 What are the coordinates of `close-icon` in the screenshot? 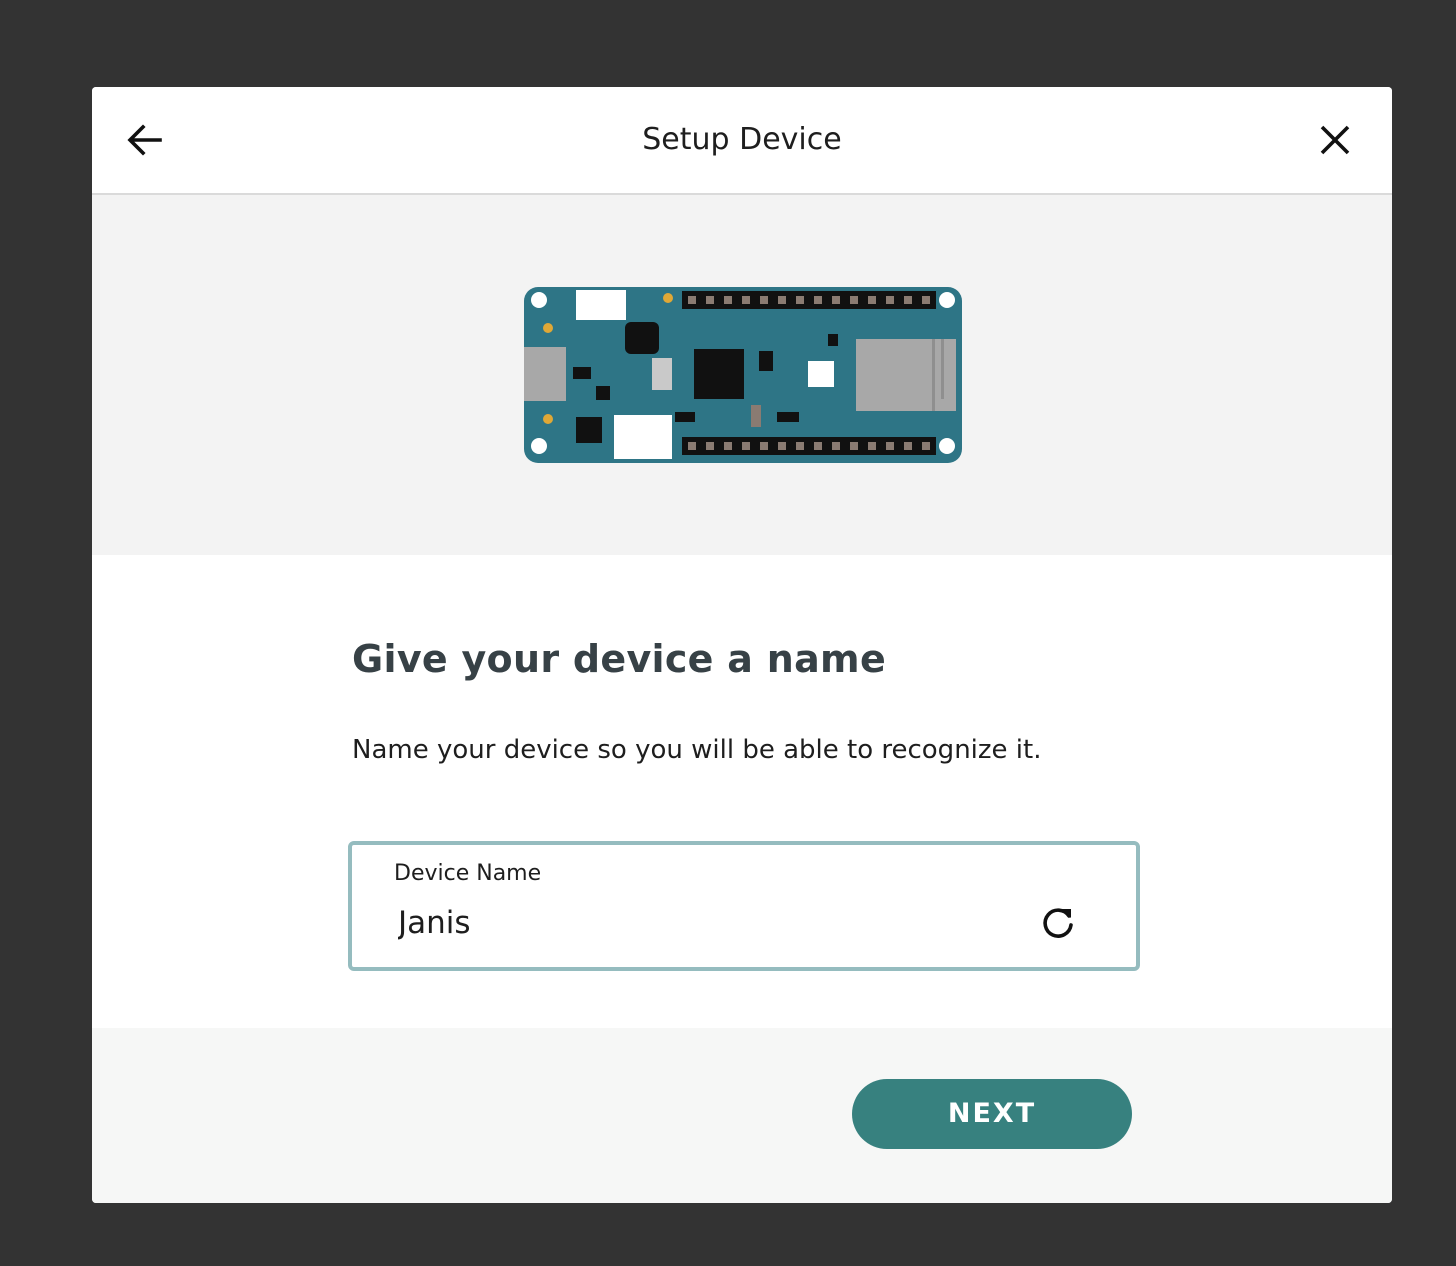 It's located at (1335, 140).